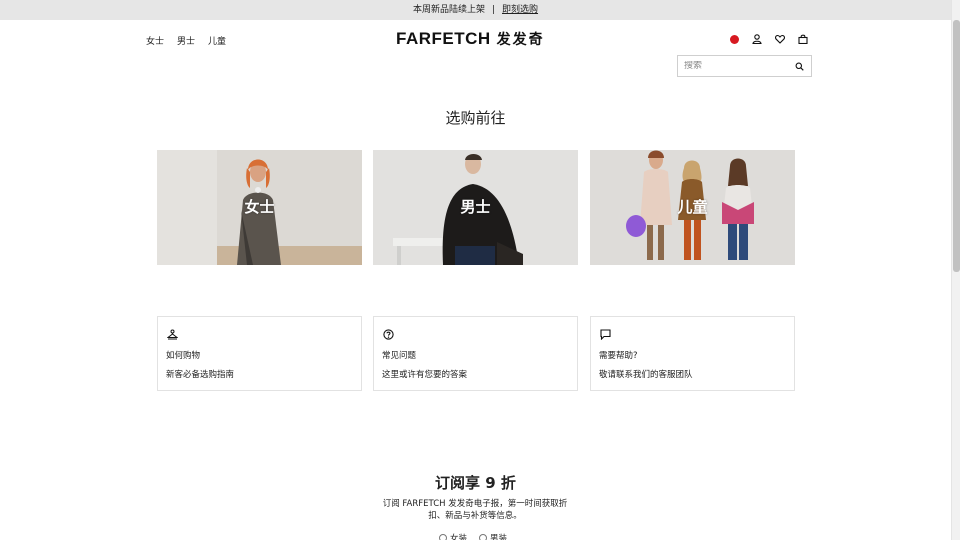  Describe the element at coordinates (183, 356) in the screenshot. I see `card-title: 如何购物` at that location.